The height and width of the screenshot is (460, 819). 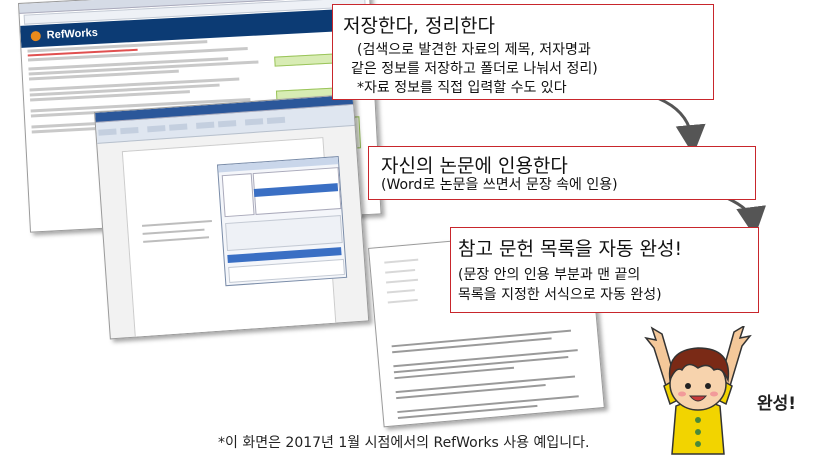 I want to click on callout-line: (검색으로 발견한 자료의 제목, 저자명과, so click(x=474, y=50).